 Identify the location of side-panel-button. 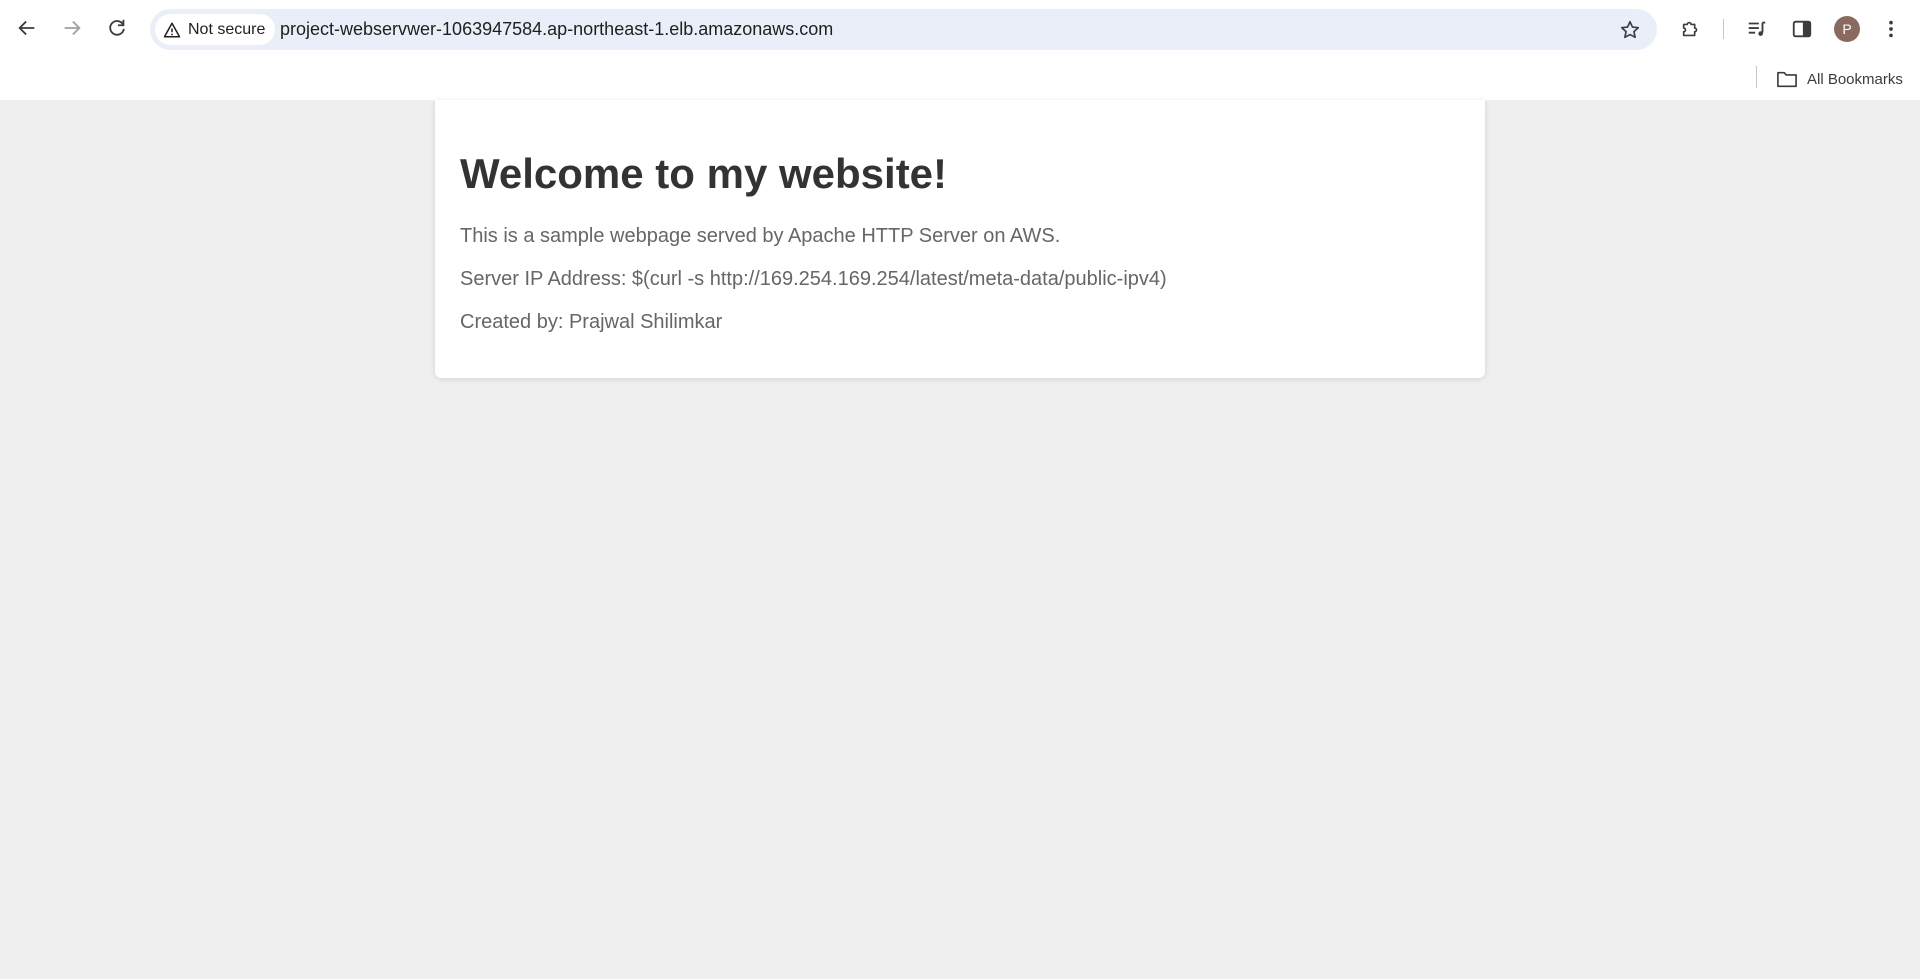
(1802, 29).